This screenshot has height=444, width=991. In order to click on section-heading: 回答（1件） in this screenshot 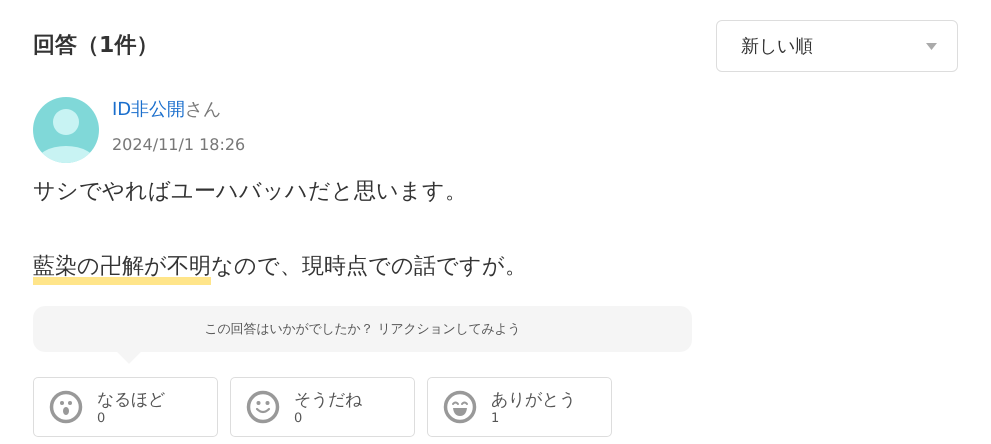, I will do `click(95, 46)`.